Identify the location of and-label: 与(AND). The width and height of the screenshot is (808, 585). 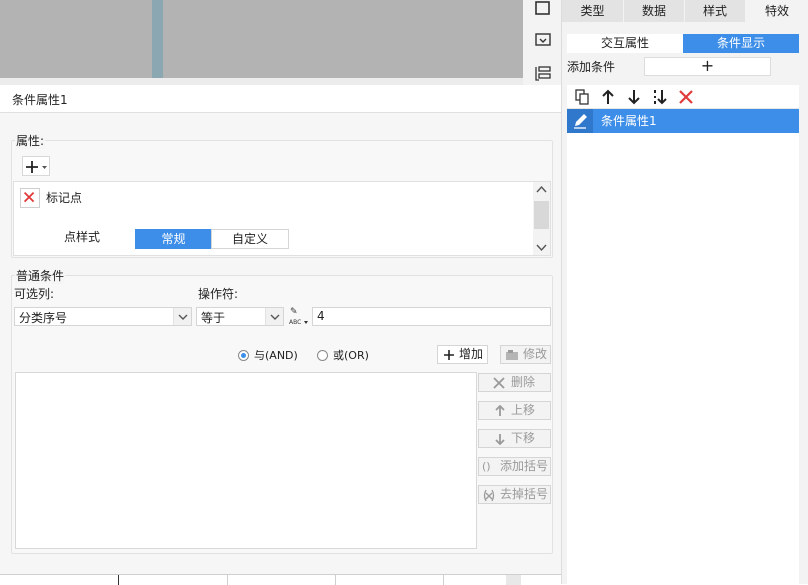
(276, 355).